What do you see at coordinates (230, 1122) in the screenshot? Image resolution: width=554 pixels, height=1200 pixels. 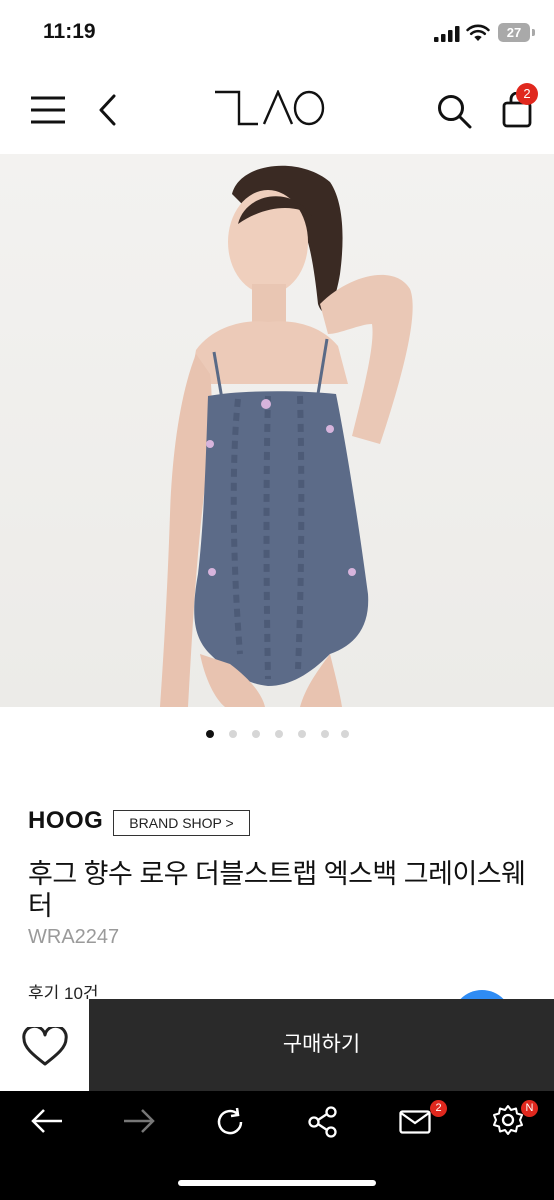 I see `refresh-icon` at bounding box center [230, 1122].